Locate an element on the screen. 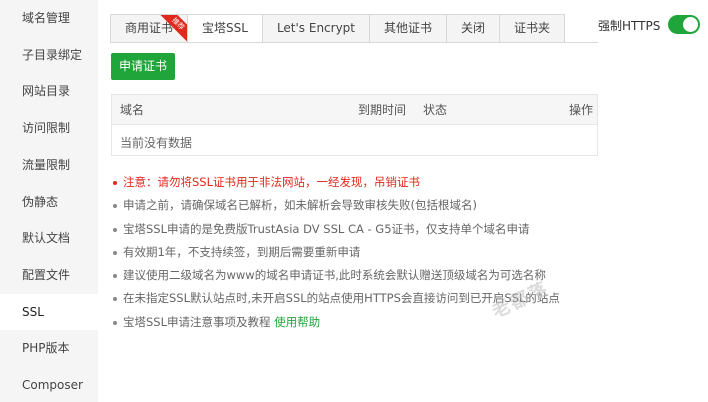  tab-label: 商用证书 is located at coordinates (149, 28).